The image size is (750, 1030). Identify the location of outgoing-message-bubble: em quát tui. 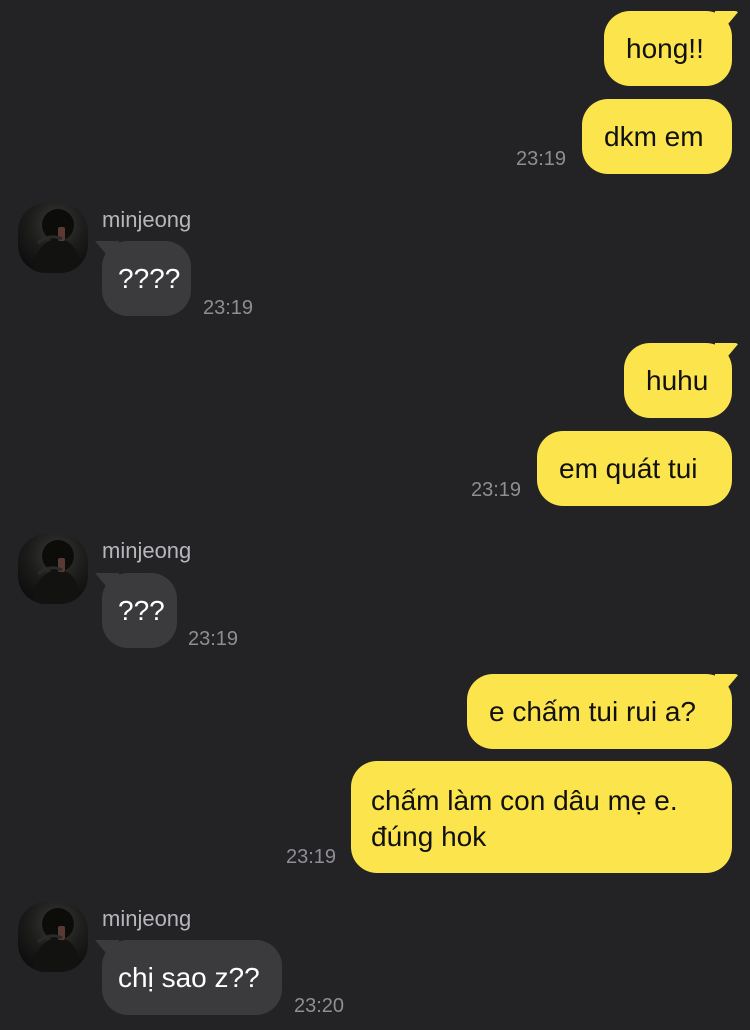
(634, 468).